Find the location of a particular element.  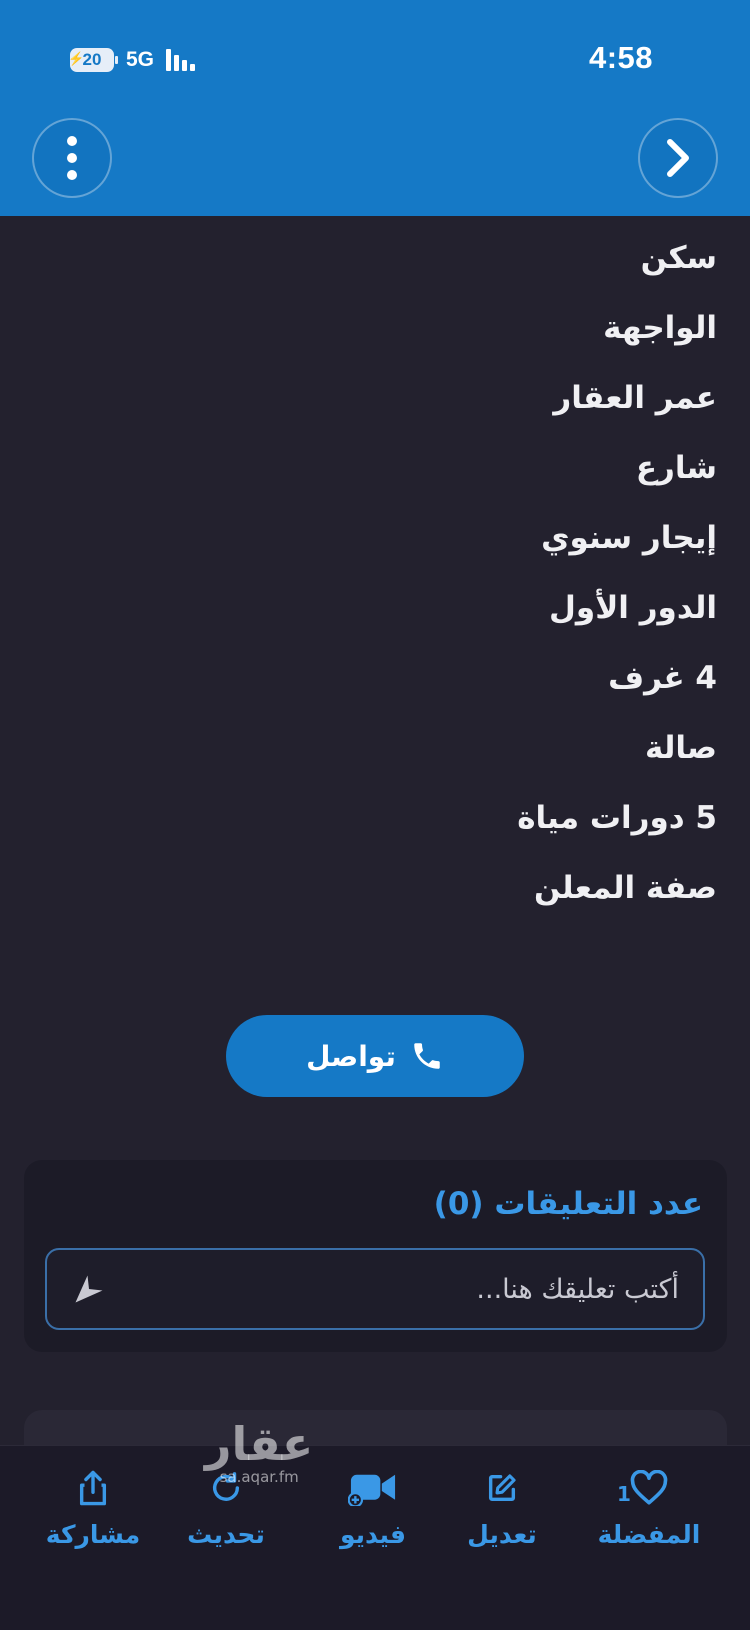

detail-item: صالة is located at coordinates (680, 748).